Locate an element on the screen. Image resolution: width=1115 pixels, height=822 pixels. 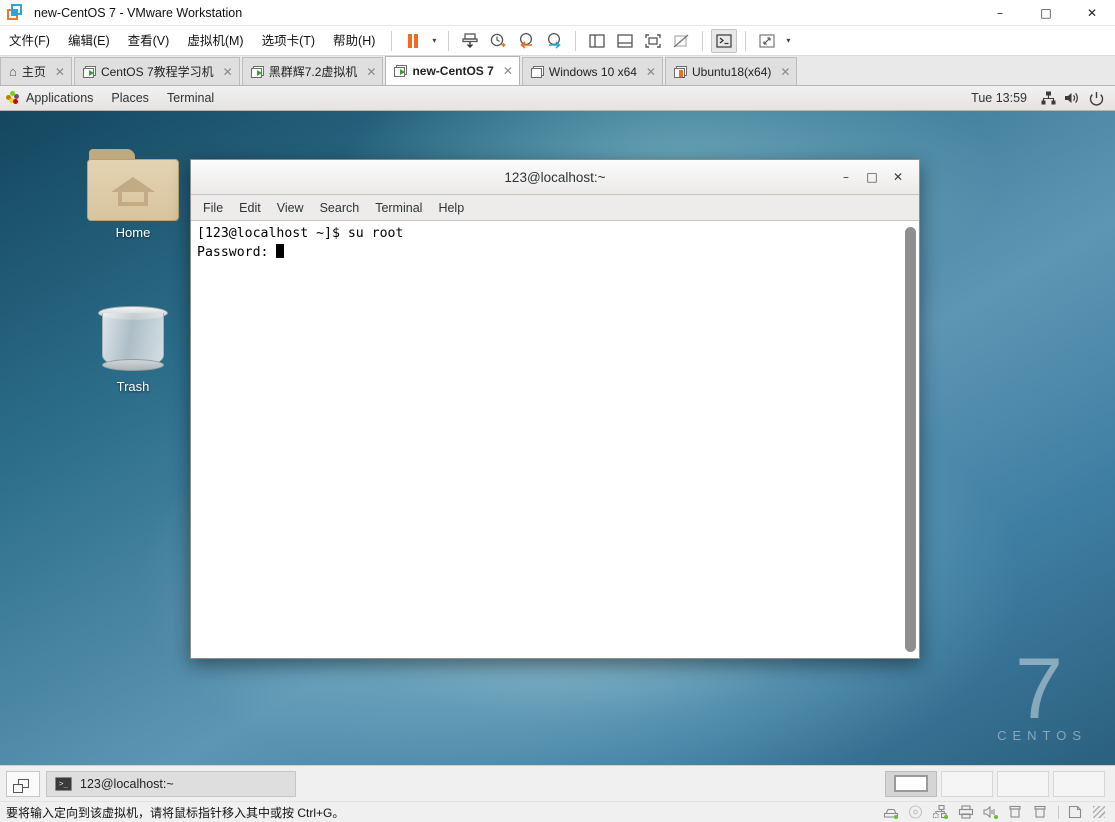
taskbar-tray is located at coordinates (997, 783).